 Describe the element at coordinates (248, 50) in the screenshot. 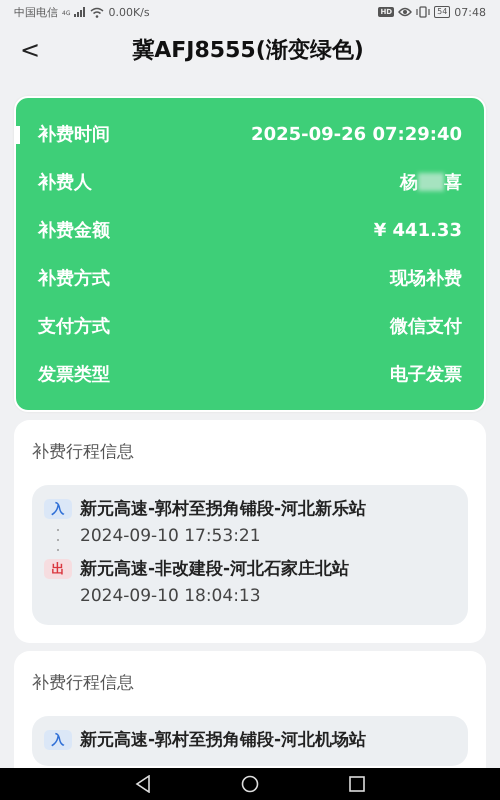

I see `page-title: 冀AFJ8555(渐变绿色)` at that location.